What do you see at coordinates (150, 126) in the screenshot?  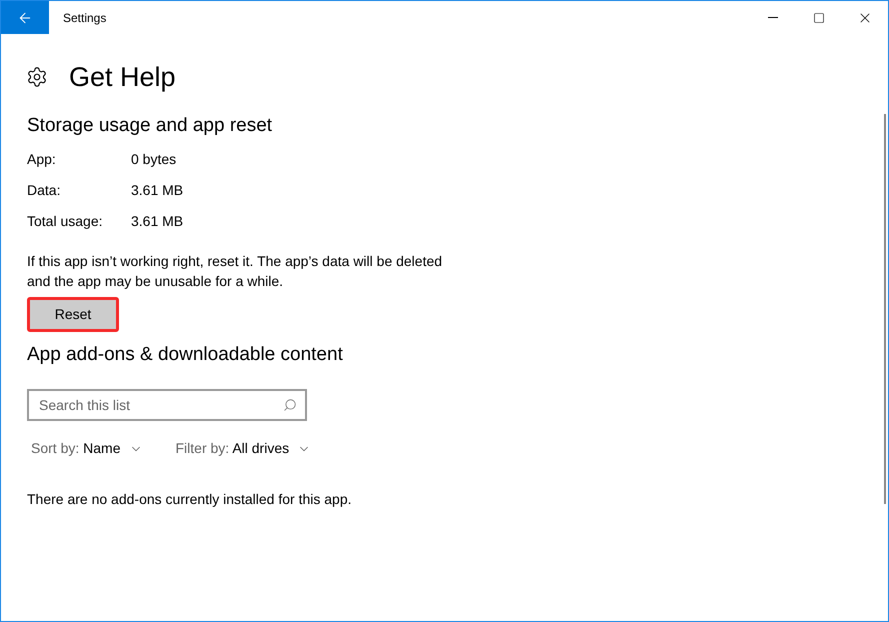 I see `section-heading: Storage usage and app reset` at bounding box center [150, 126].